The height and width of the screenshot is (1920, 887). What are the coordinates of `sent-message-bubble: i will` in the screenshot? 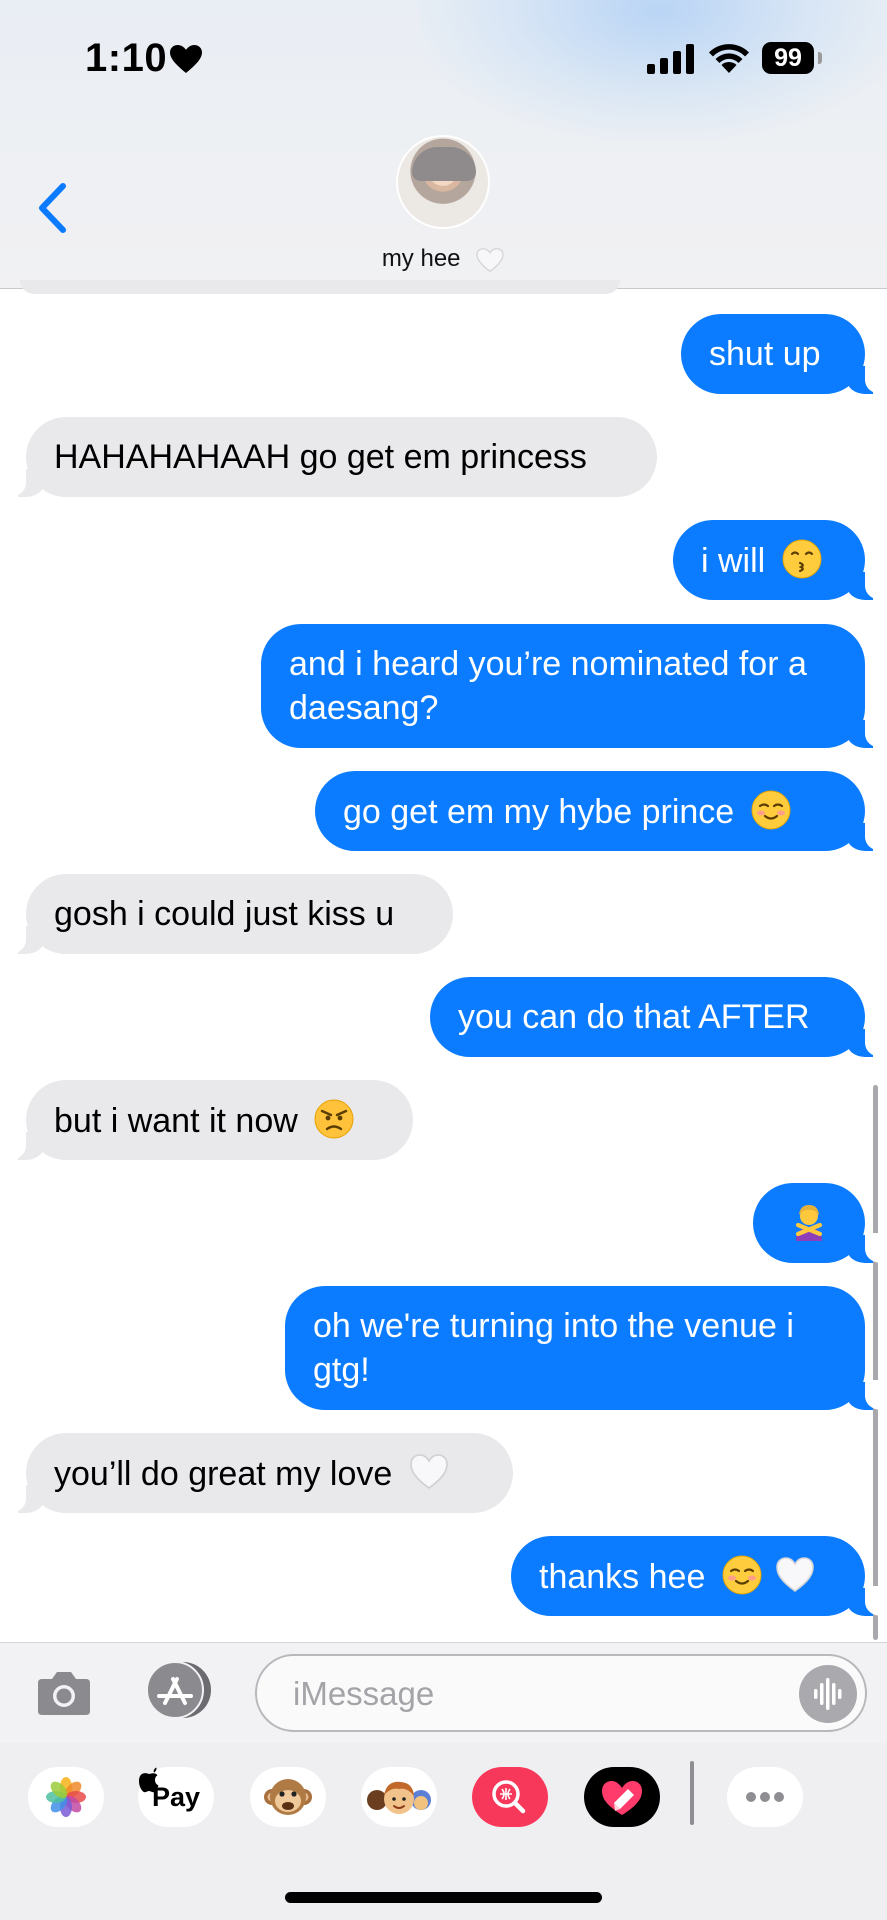 It's located at (780, 560).